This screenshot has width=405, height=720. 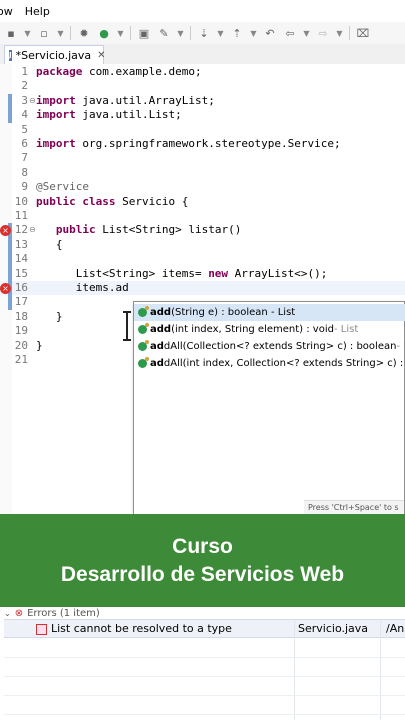 I want to click on next-annotation-icon: ⇣, so click(x=204, y=33).